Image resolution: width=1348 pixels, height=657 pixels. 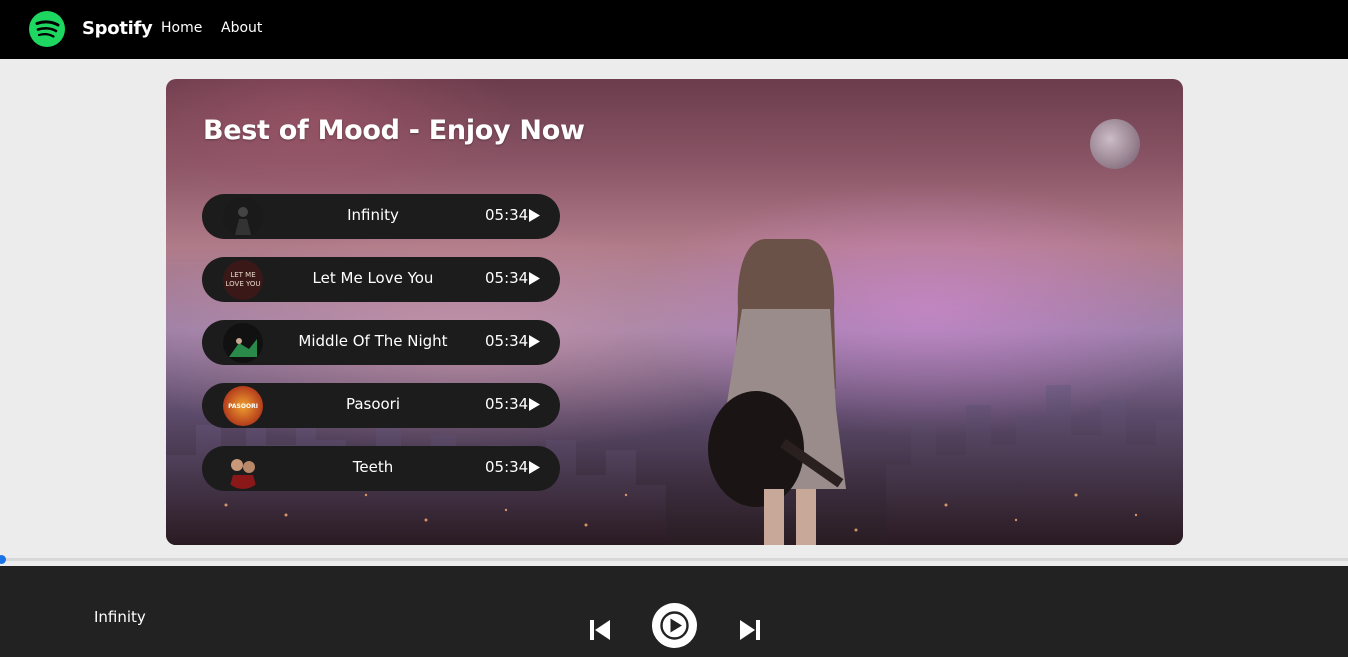 I want to click on nav-link-about: About, so click(x=241, y=28).